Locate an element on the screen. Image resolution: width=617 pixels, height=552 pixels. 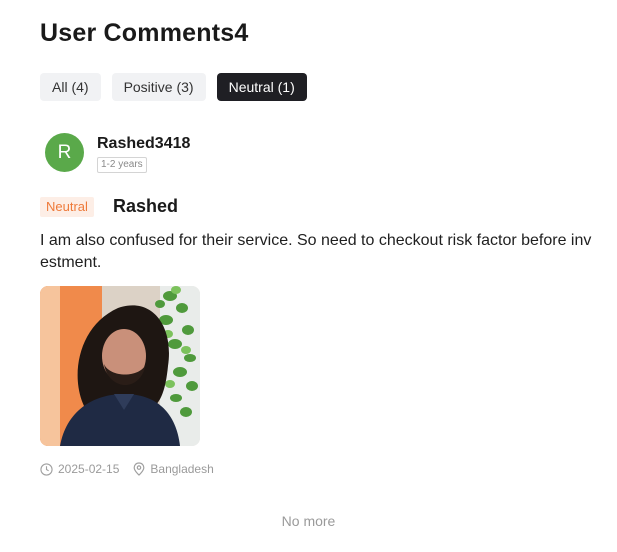
filter-tabs: All (4) Positive (3) Neutral (1) is located at coordinates (173, 87).